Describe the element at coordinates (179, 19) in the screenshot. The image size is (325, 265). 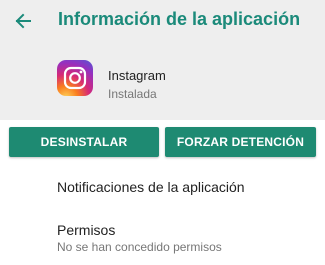
I see `page-title: Información de la aplicación` at that location.